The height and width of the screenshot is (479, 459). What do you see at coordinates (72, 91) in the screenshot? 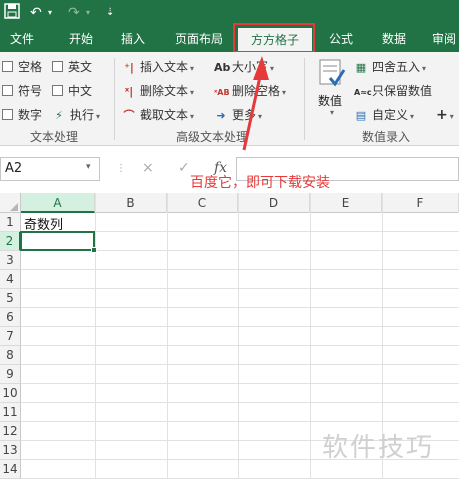
I see `checkbox-chinese: 中文` at bounding box center [72, 91].